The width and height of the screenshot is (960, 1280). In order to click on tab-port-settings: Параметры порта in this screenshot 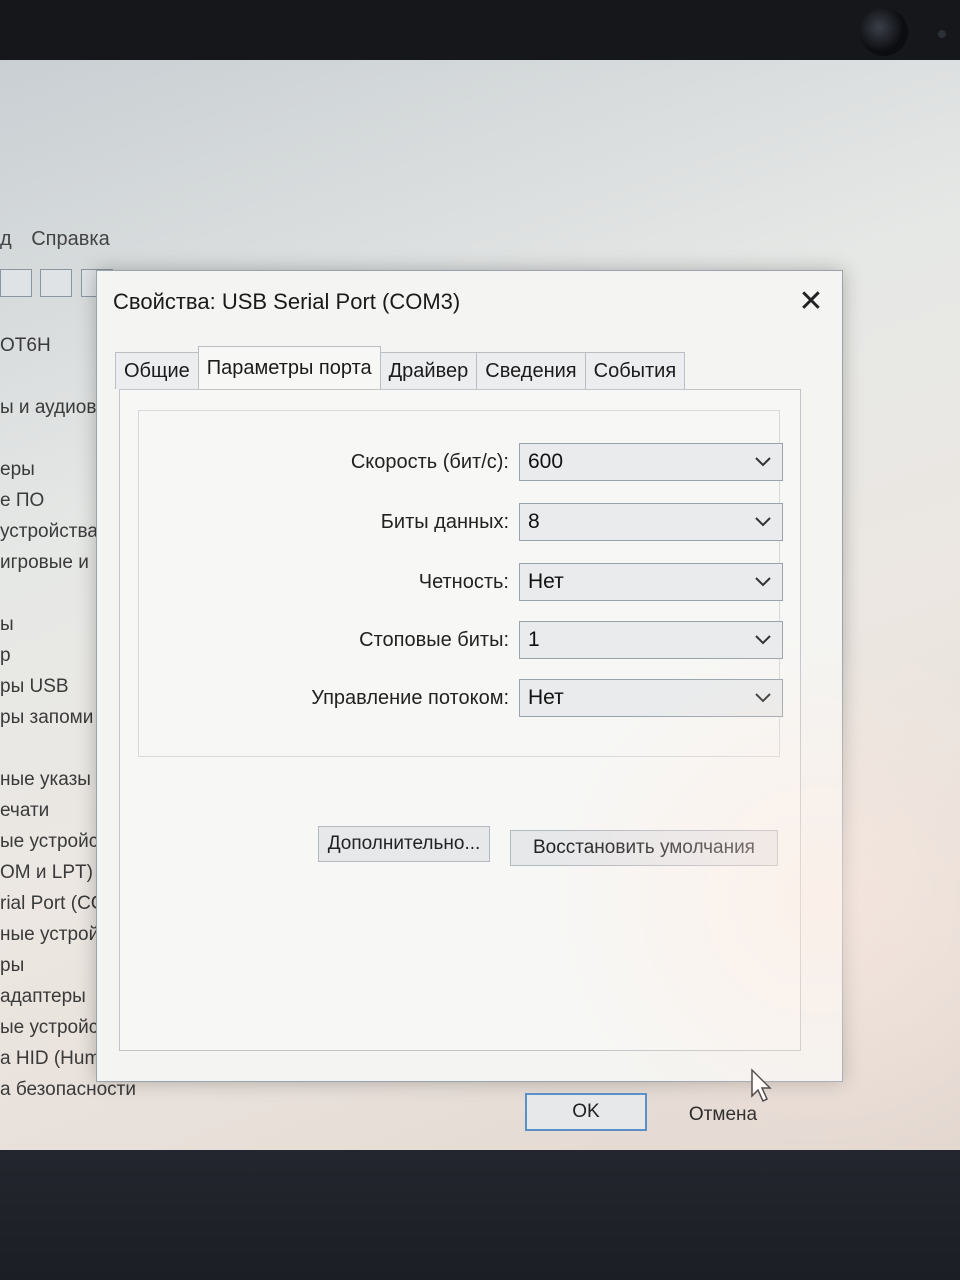, I will do `click(289, 367)`.